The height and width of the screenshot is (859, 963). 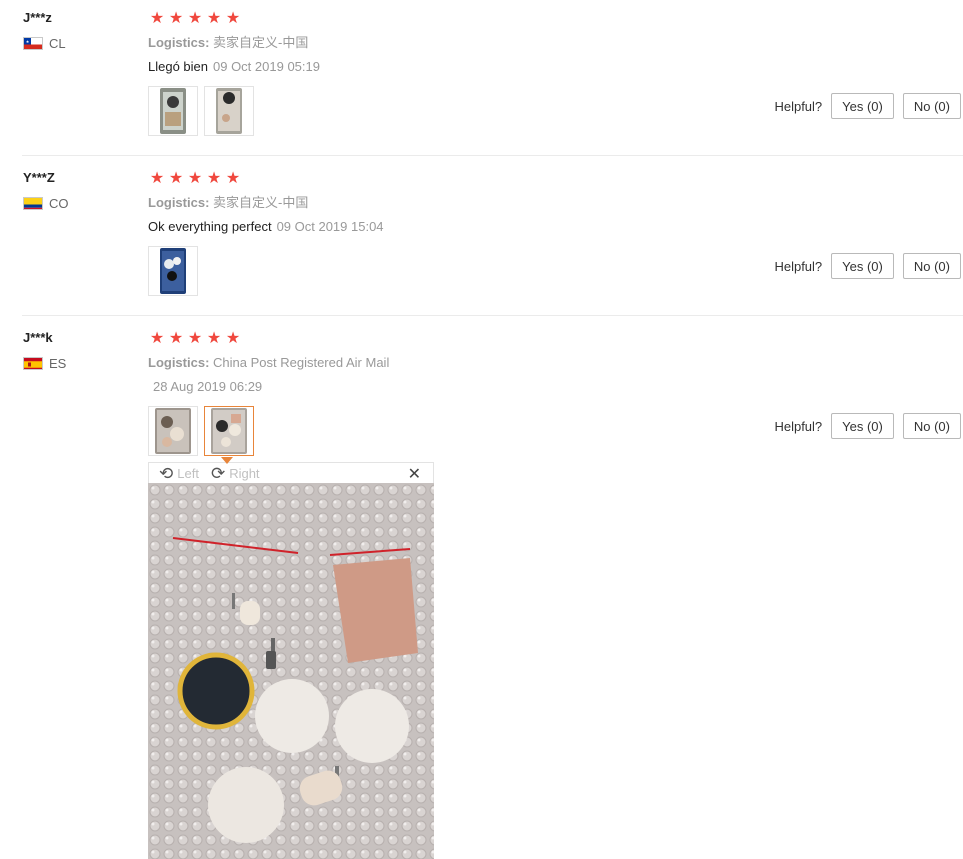 What do you see at coordinates (227, 460) in the screenshot?
I see `viewer-pointer` at bounding box center [227, 460].